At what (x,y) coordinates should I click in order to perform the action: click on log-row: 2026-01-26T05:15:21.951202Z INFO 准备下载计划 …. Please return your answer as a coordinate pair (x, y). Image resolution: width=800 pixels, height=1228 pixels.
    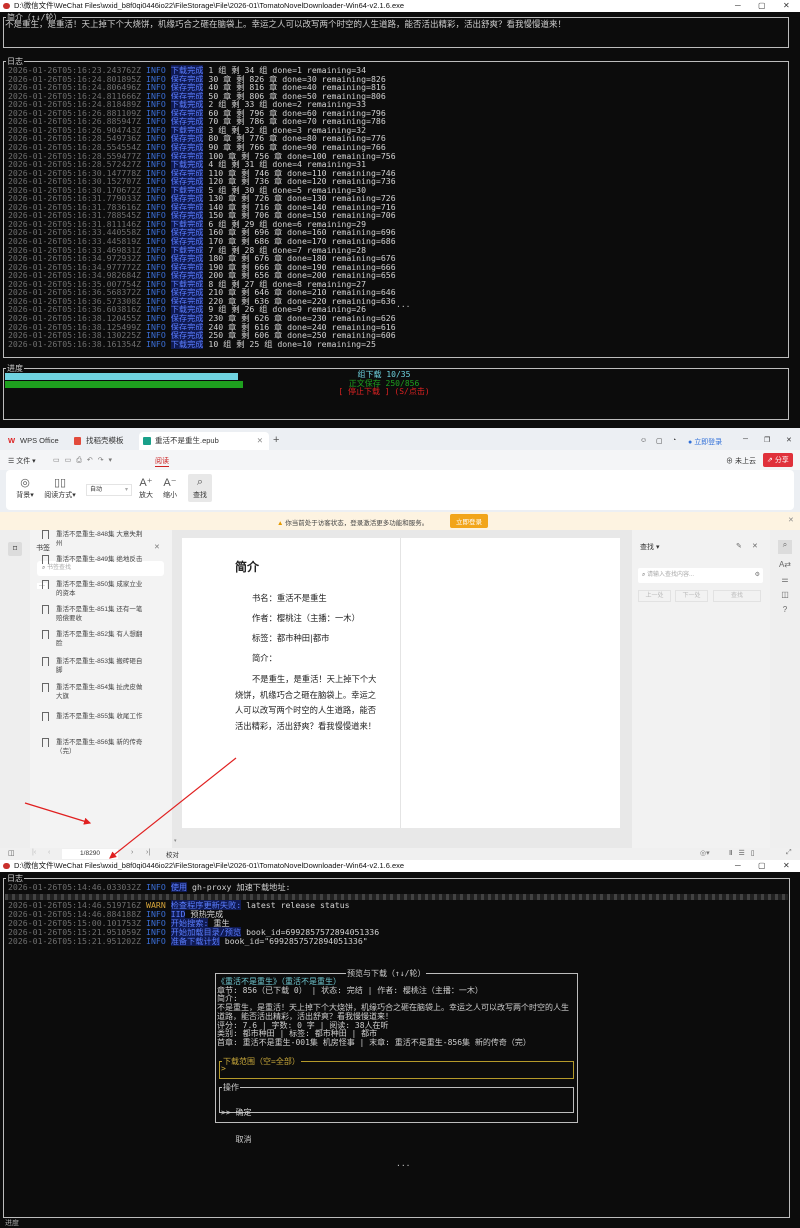
    Looking at the image, I should click on (188, 941).